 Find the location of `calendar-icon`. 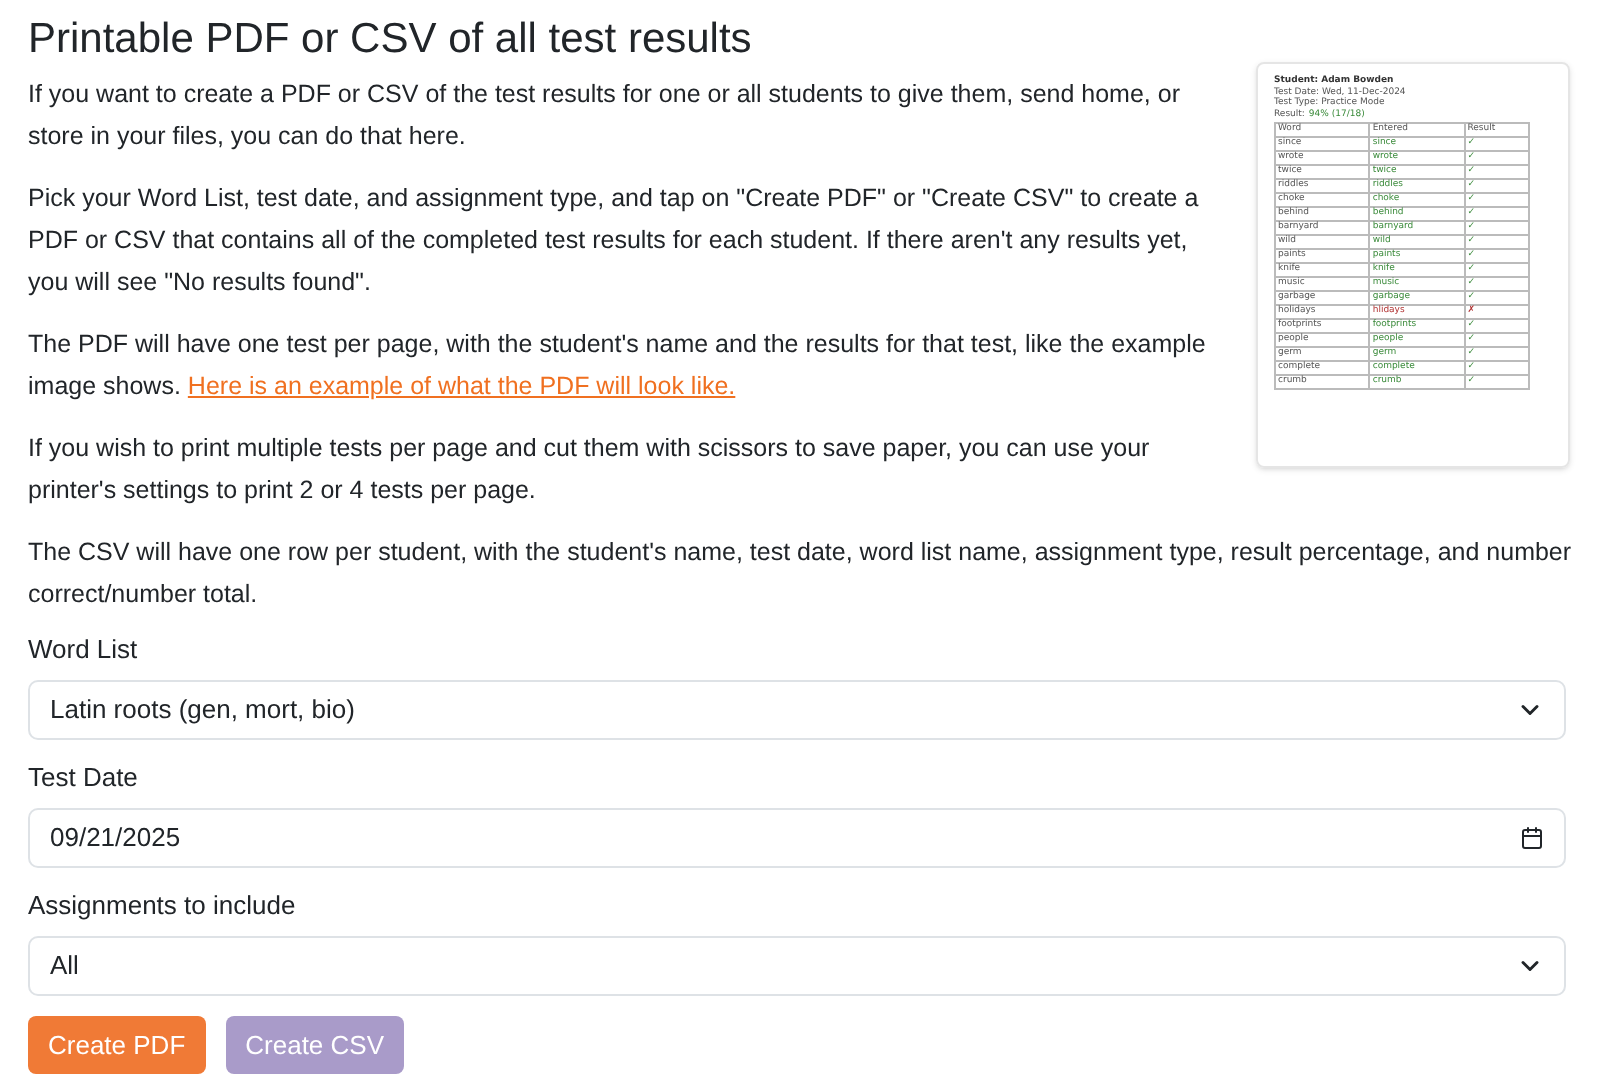

calendar-icon is located at coordinates (1532, 838).